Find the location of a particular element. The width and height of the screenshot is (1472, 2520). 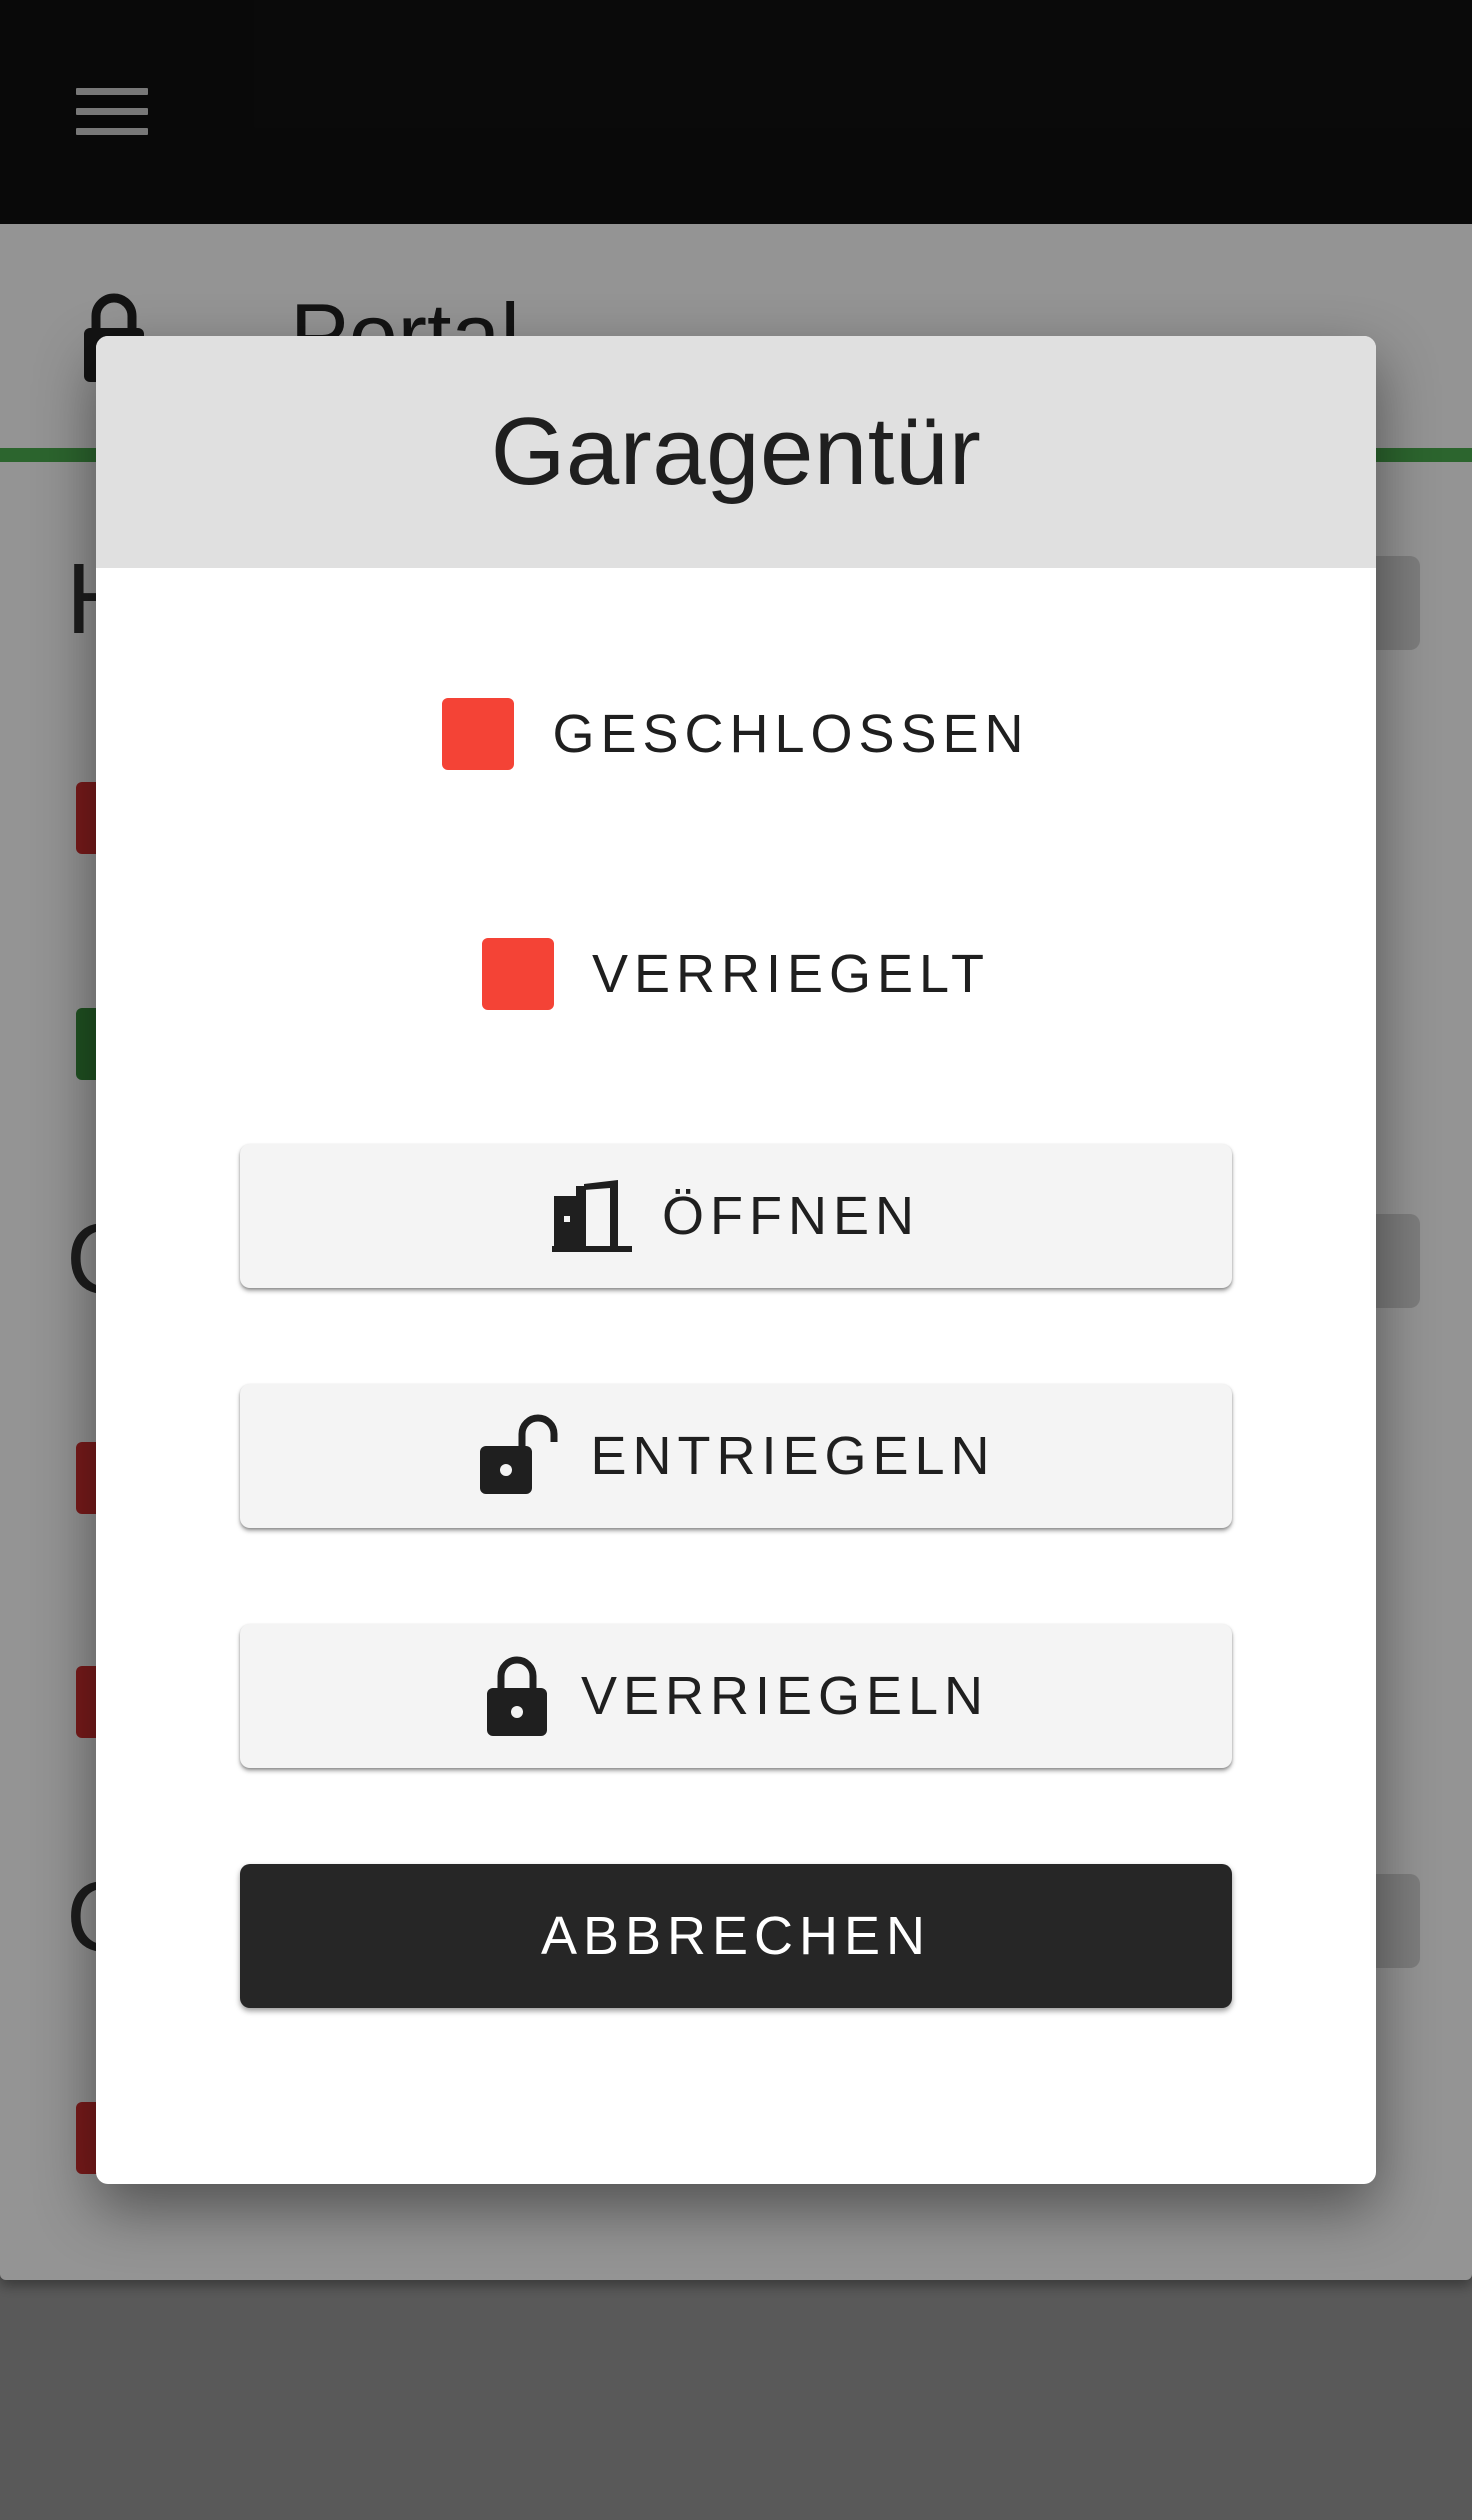

lock-icon is located at coordinates (516, 1696).